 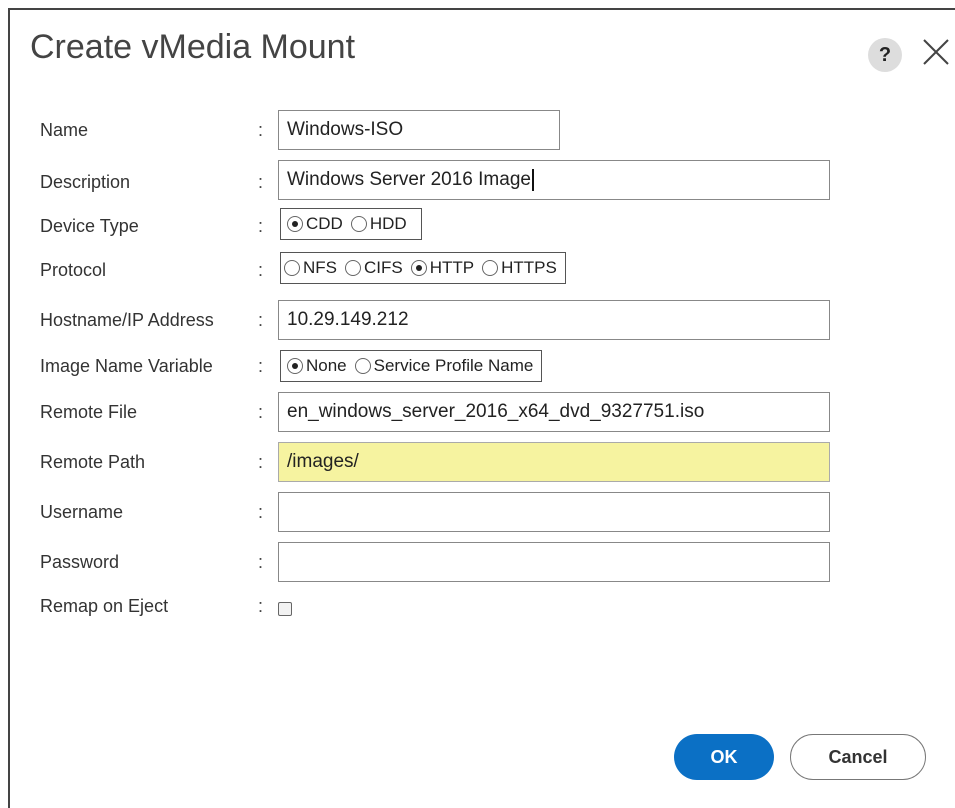 I want to click on protocol-radio-group: NFS CIFS HTTP HTTPS, so click(x=423, y=268).